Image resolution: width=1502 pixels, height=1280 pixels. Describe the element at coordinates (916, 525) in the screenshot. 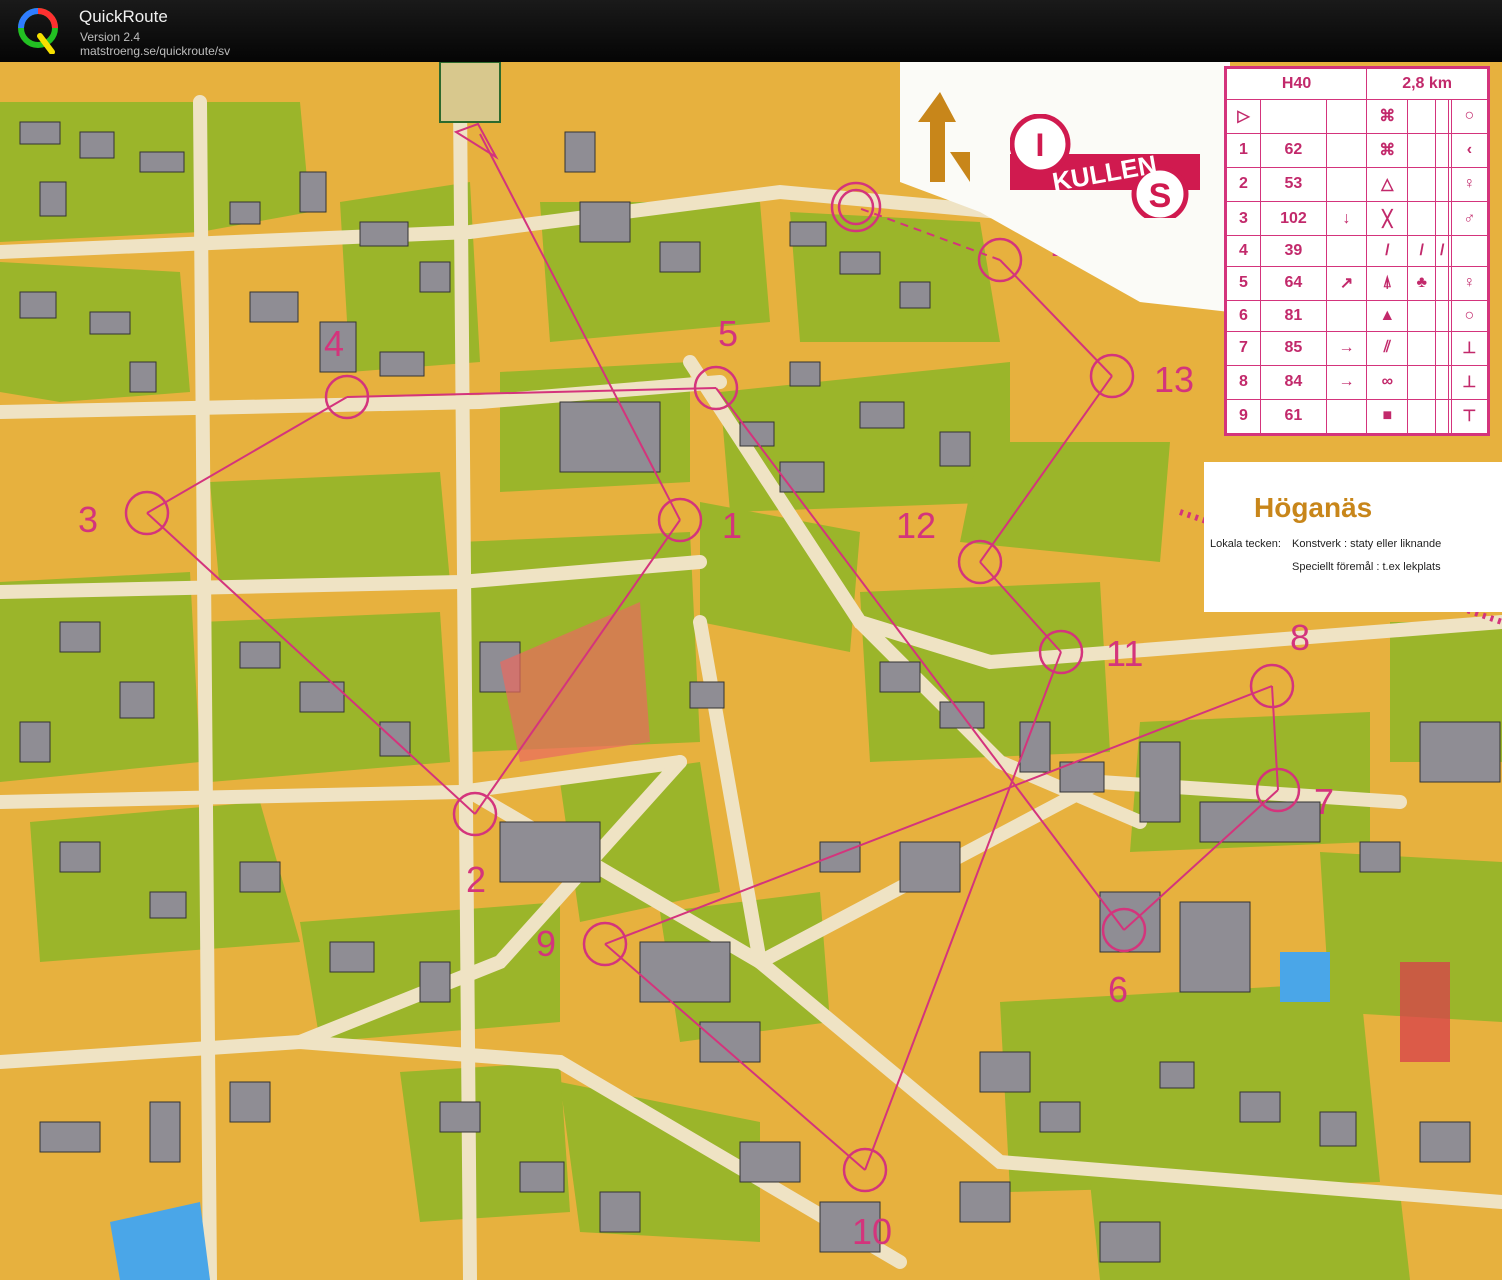

I see `control-12-label: 12` at that location.